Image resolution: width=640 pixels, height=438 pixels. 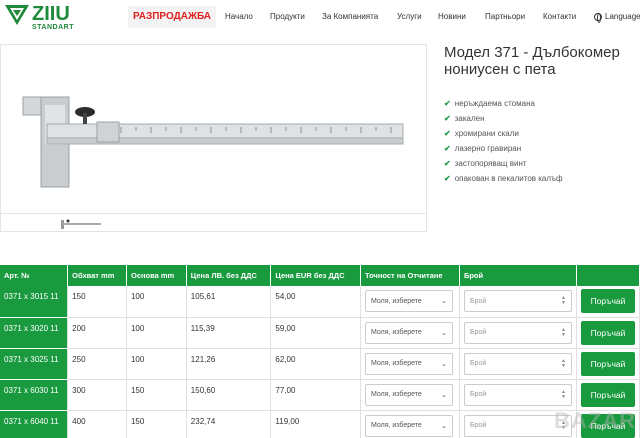 What do you see at coordinates (229, 364) in the screenshot?
I see `cell-price-bgn: 121,26` at bounding box center [229, 364].